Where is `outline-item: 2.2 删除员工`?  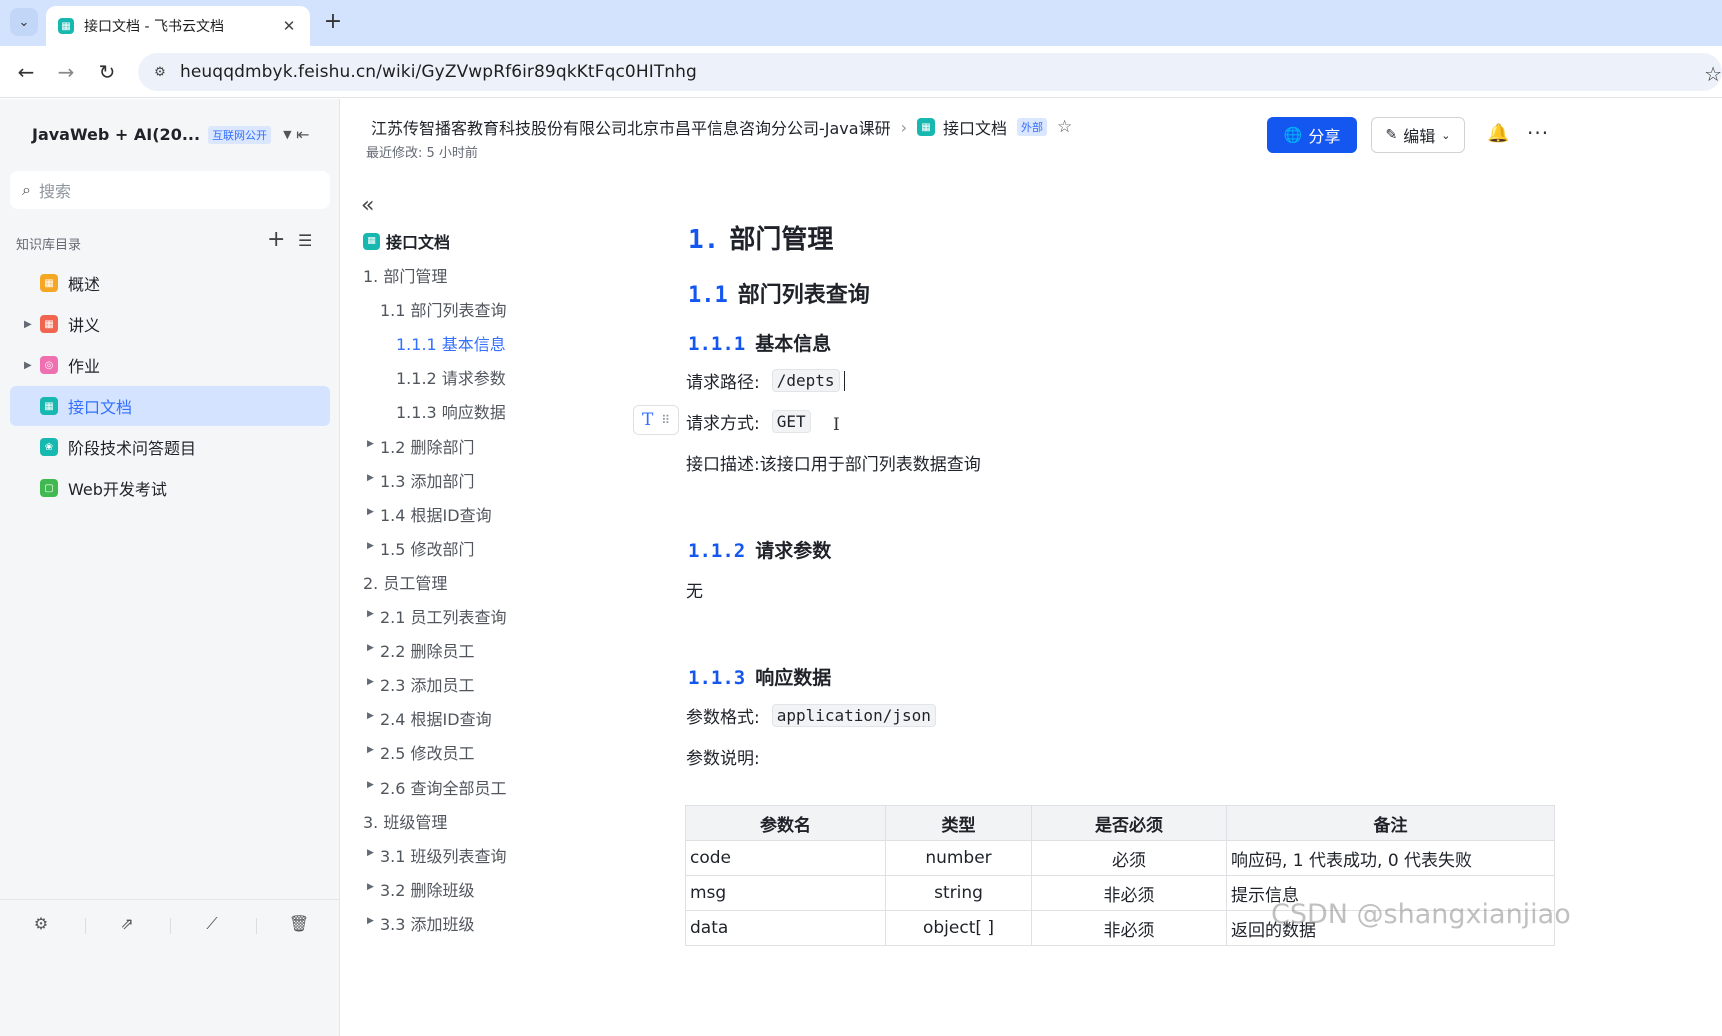
outline-item: 2.2 删除员工 is located at coordinates (427, 650).